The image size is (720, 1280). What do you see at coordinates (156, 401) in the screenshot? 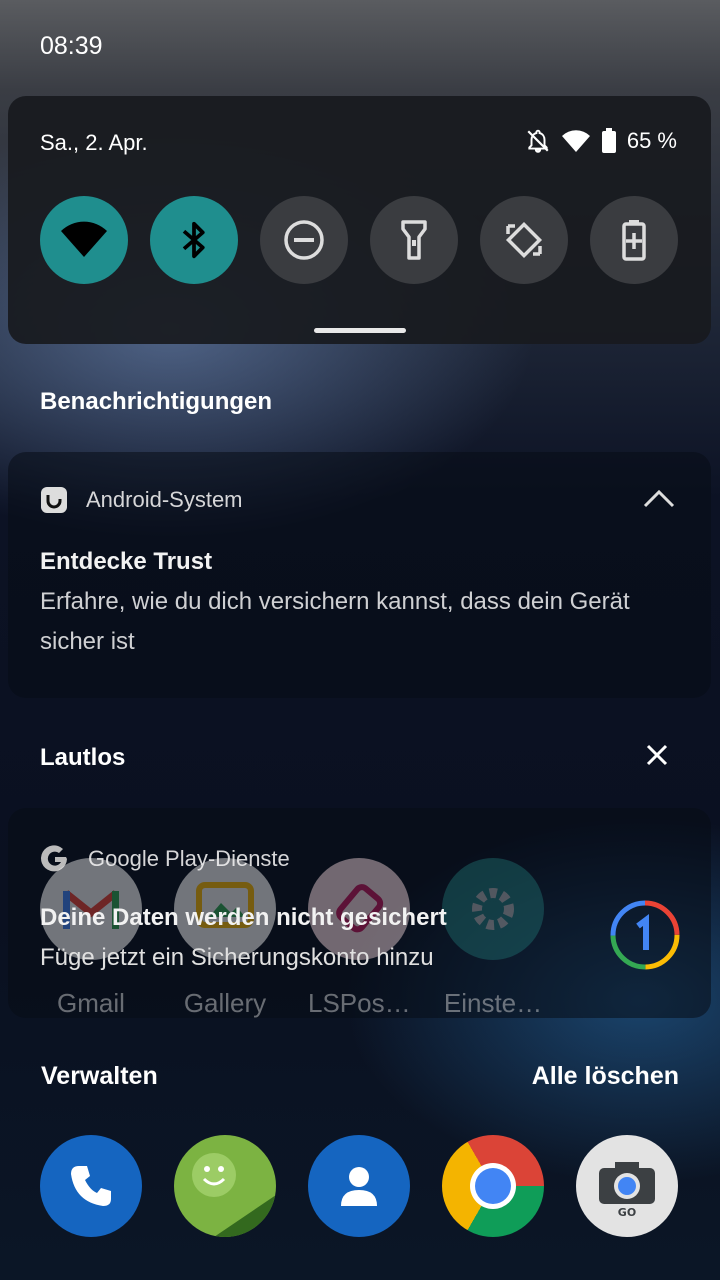
I see `notifications-header: Benachrichtigungen` at bounding box center [156, 401].